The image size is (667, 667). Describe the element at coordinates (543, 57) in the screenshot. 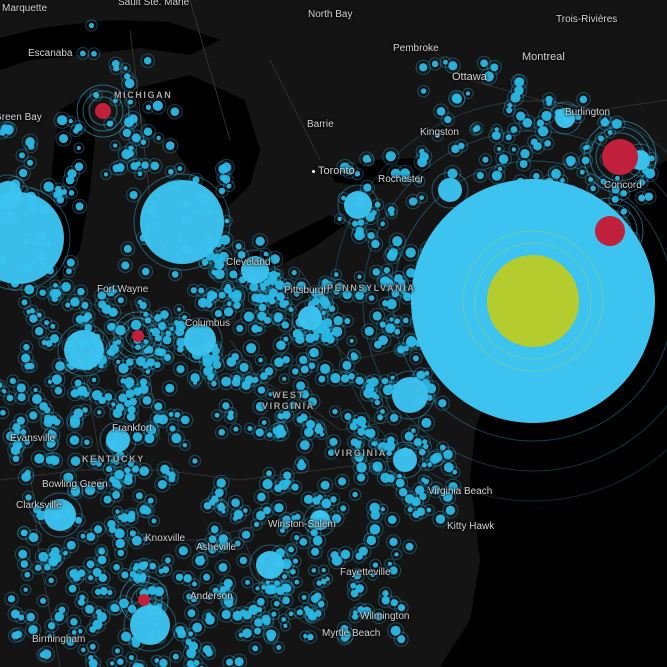

I see `label-montreal: Montreal` at that location.